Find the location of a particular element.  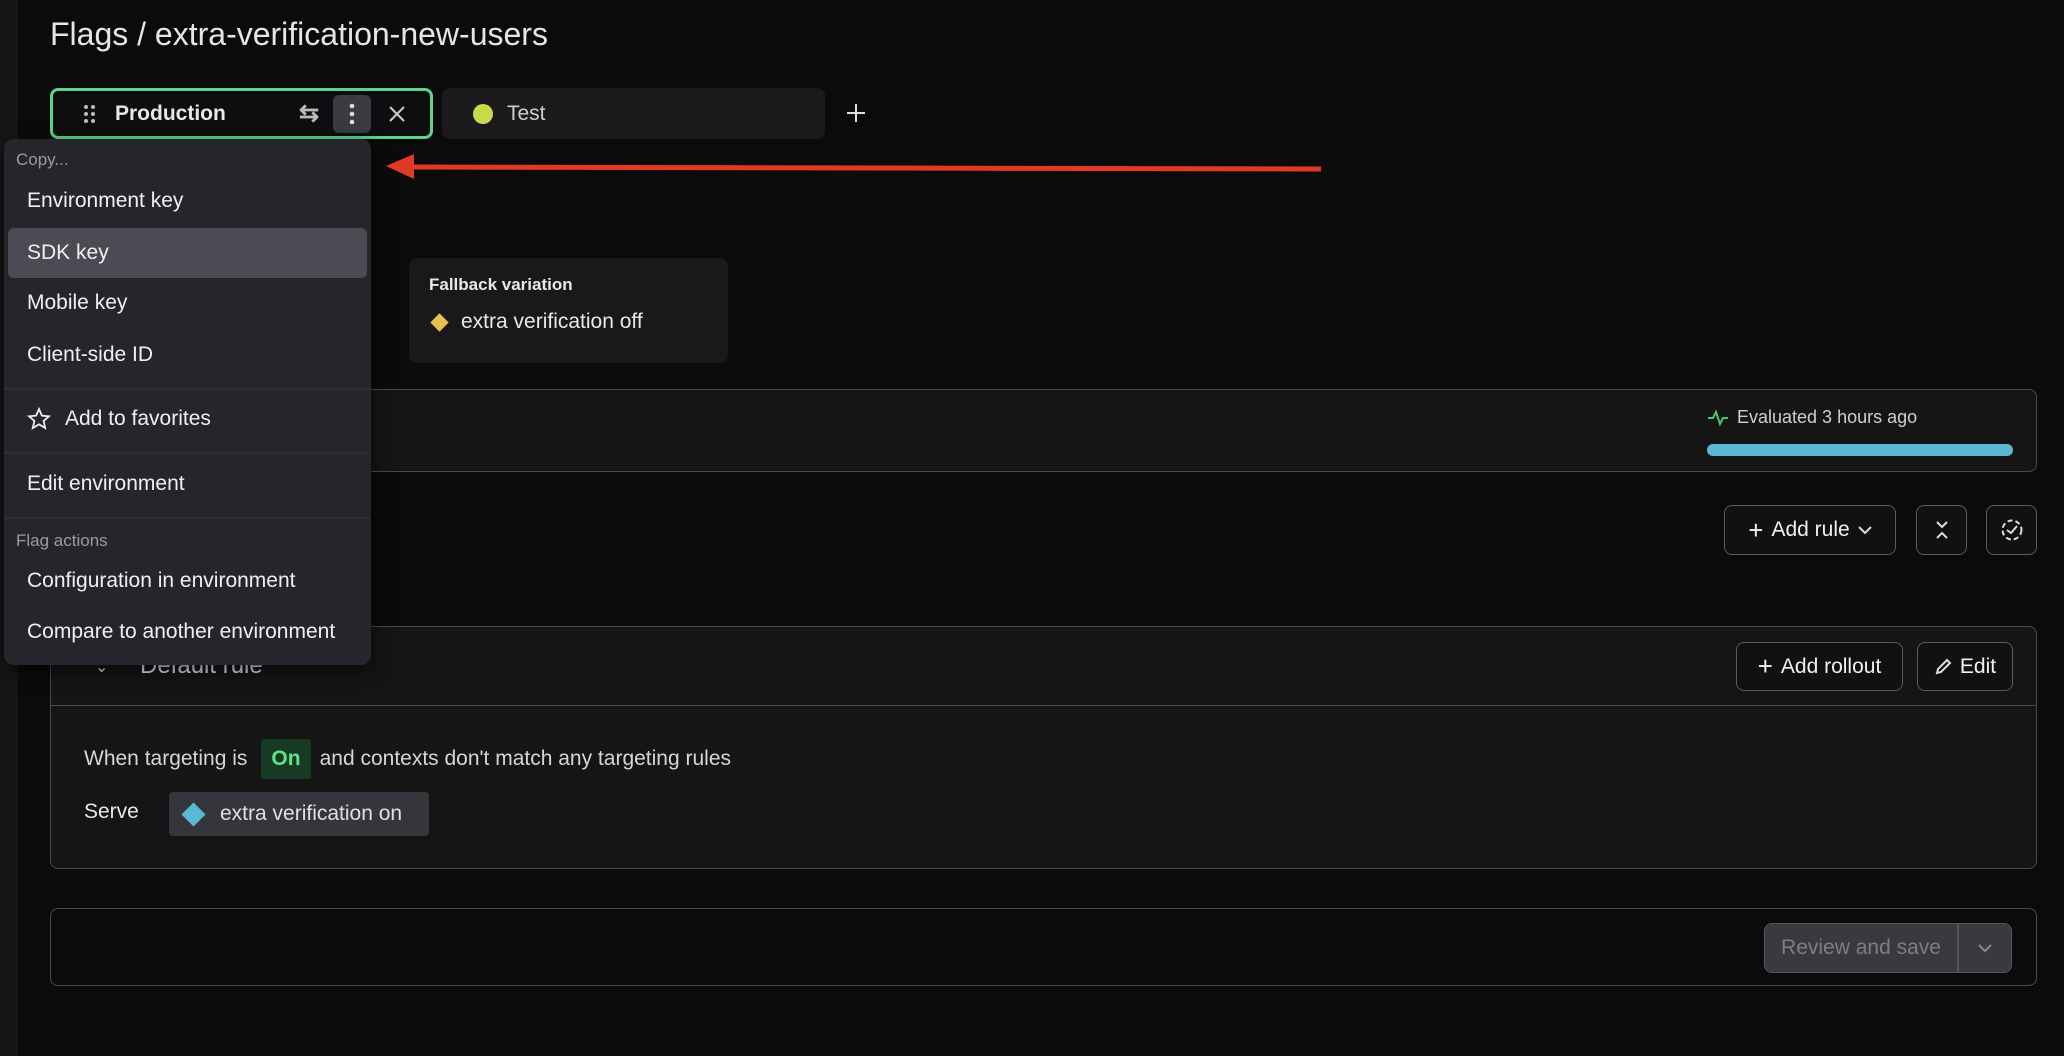

close-icon is located at coordinates (397, 114).